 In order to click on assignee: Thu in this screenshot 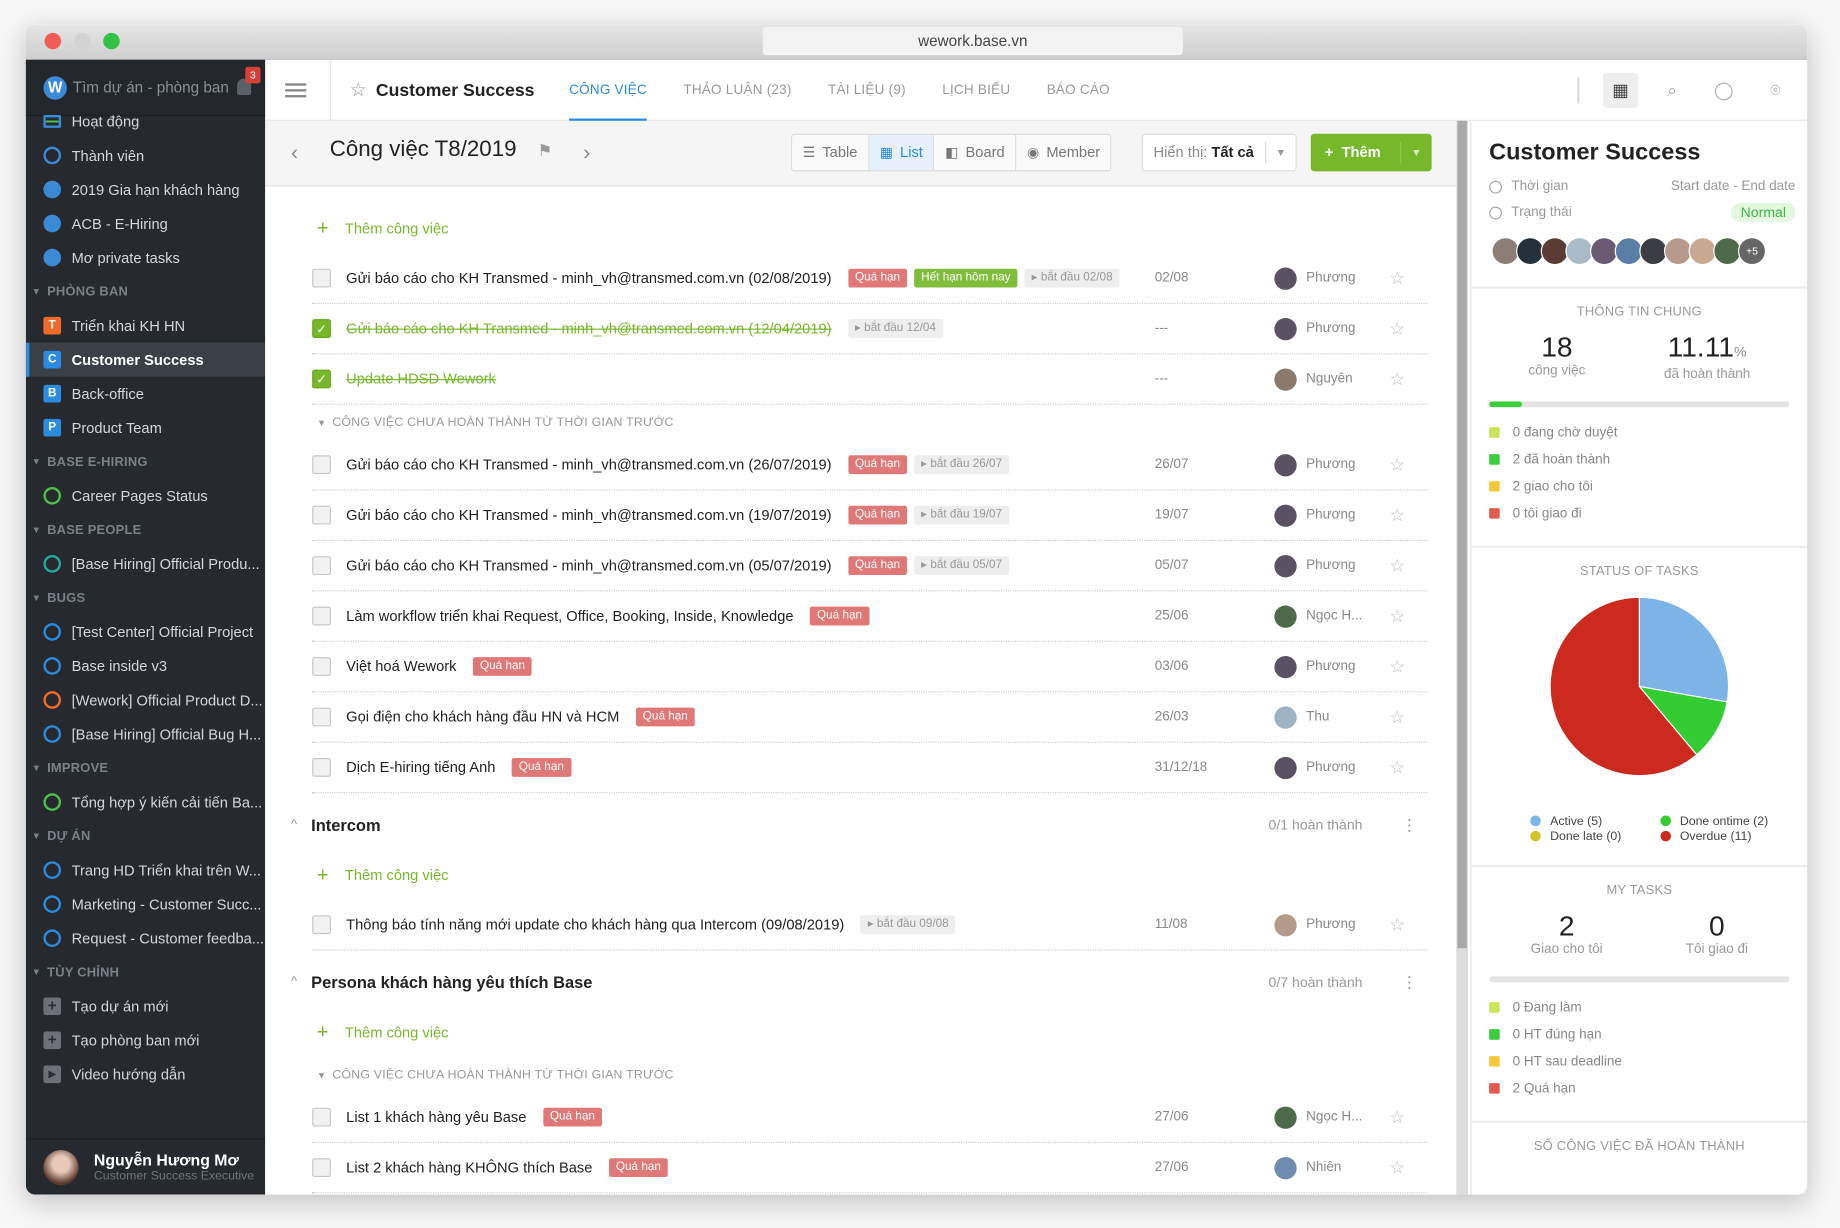, I will do `click(1321, 717)`.